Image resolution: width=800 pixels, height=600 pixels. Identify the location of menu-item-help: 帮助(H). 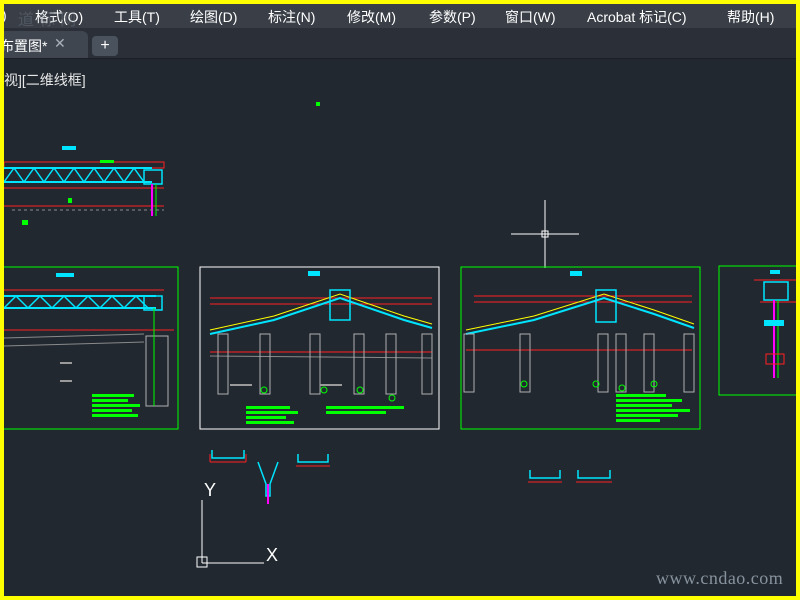
(750, 17).